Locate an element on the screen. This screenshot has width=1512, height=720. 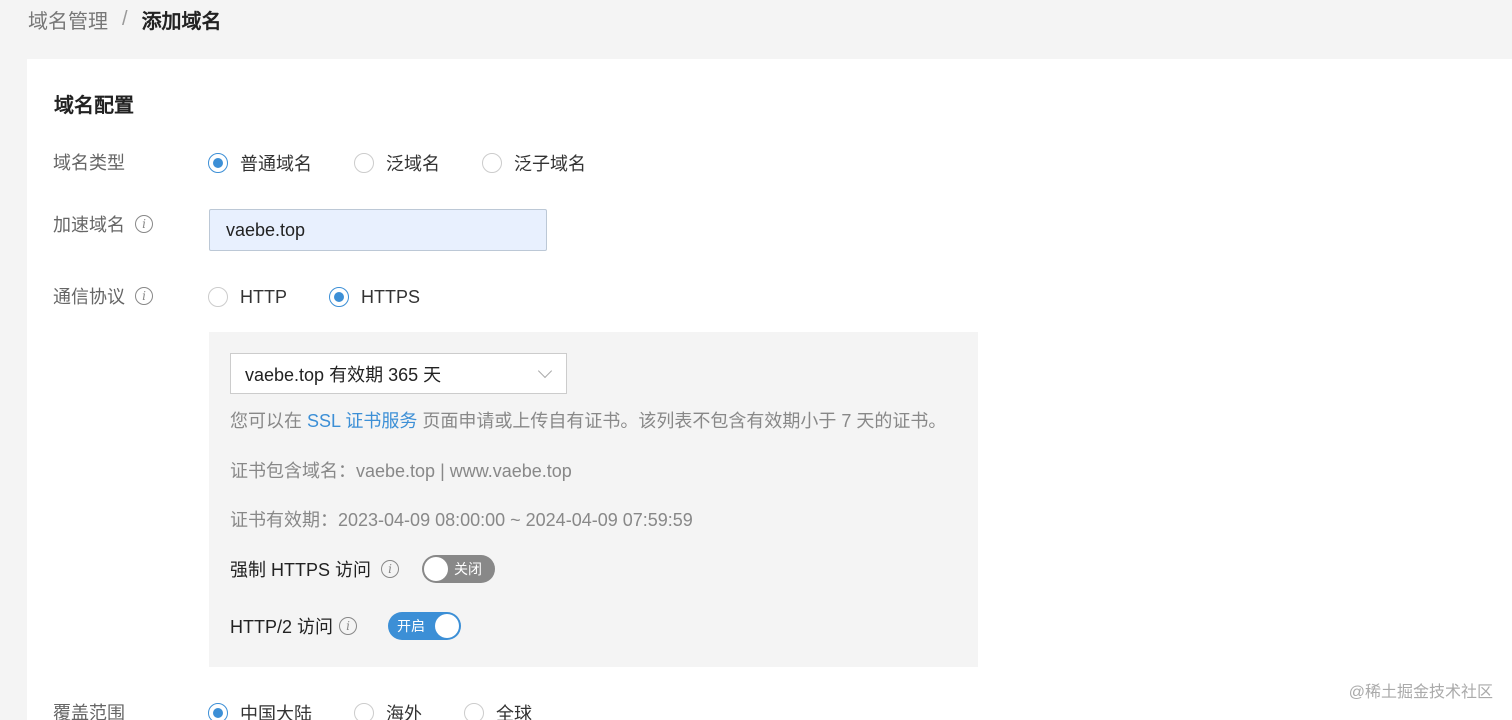
domain-type-label-text: 域名类型 is located at coordinates (89, 163).